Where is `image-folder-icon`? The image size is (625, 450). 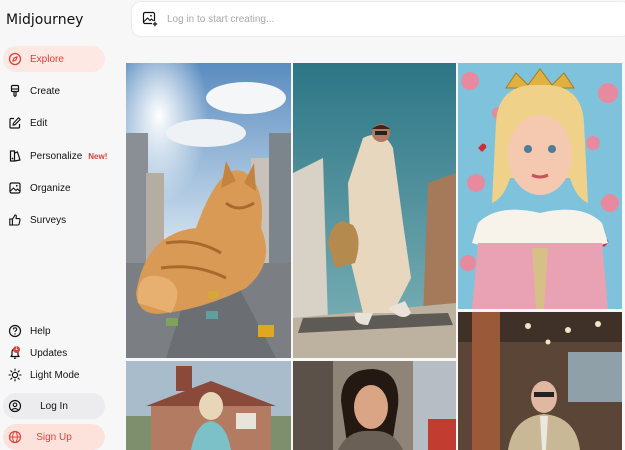
image-folder-icon is located at coordinates (15, 188).